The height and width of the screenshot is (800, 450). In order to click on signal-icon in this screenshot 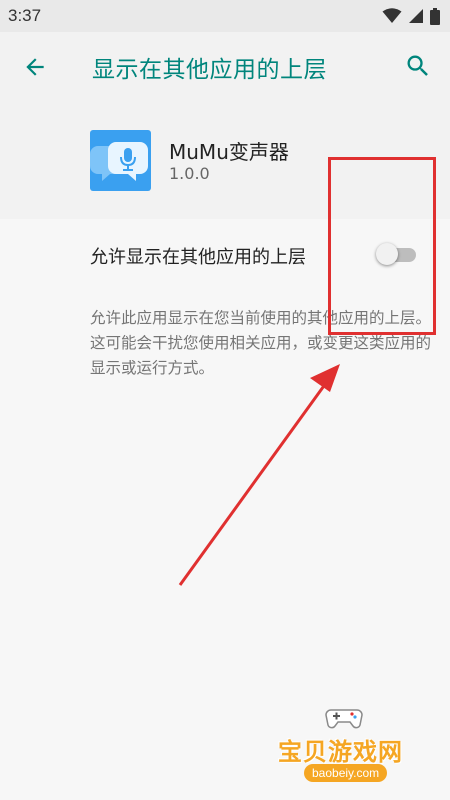, I will do `click(416, 16)`.